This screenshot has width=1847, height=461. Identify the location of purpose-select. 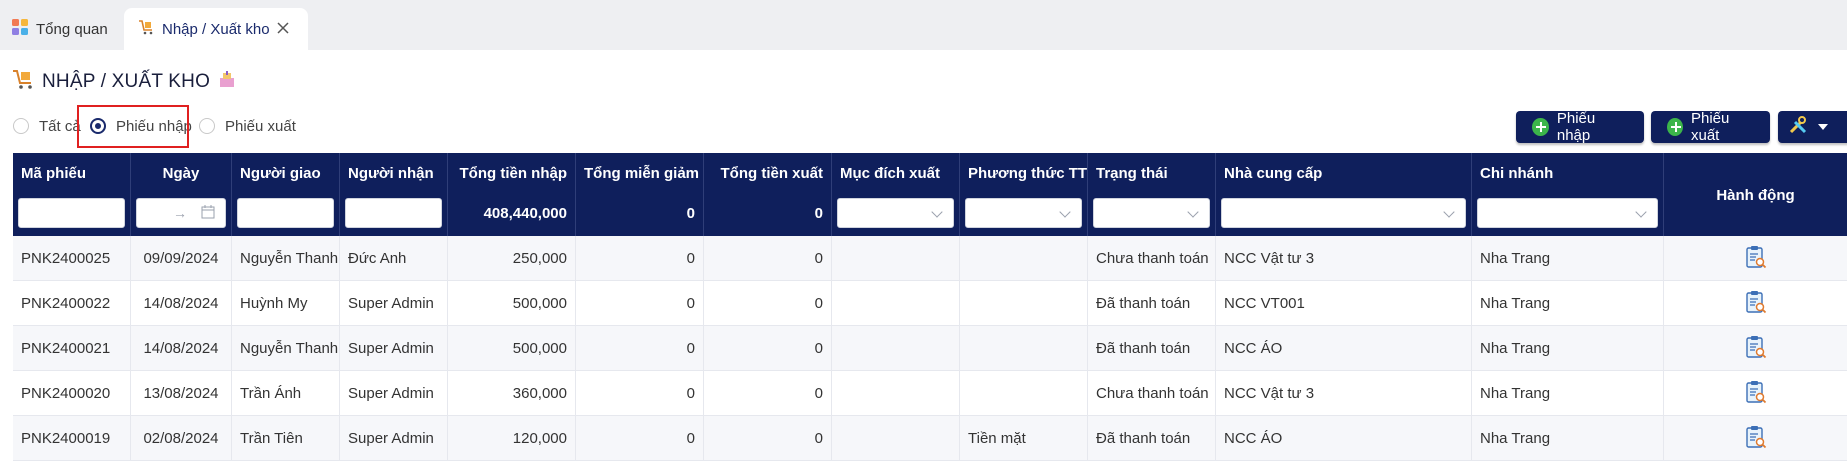
(895, 213).